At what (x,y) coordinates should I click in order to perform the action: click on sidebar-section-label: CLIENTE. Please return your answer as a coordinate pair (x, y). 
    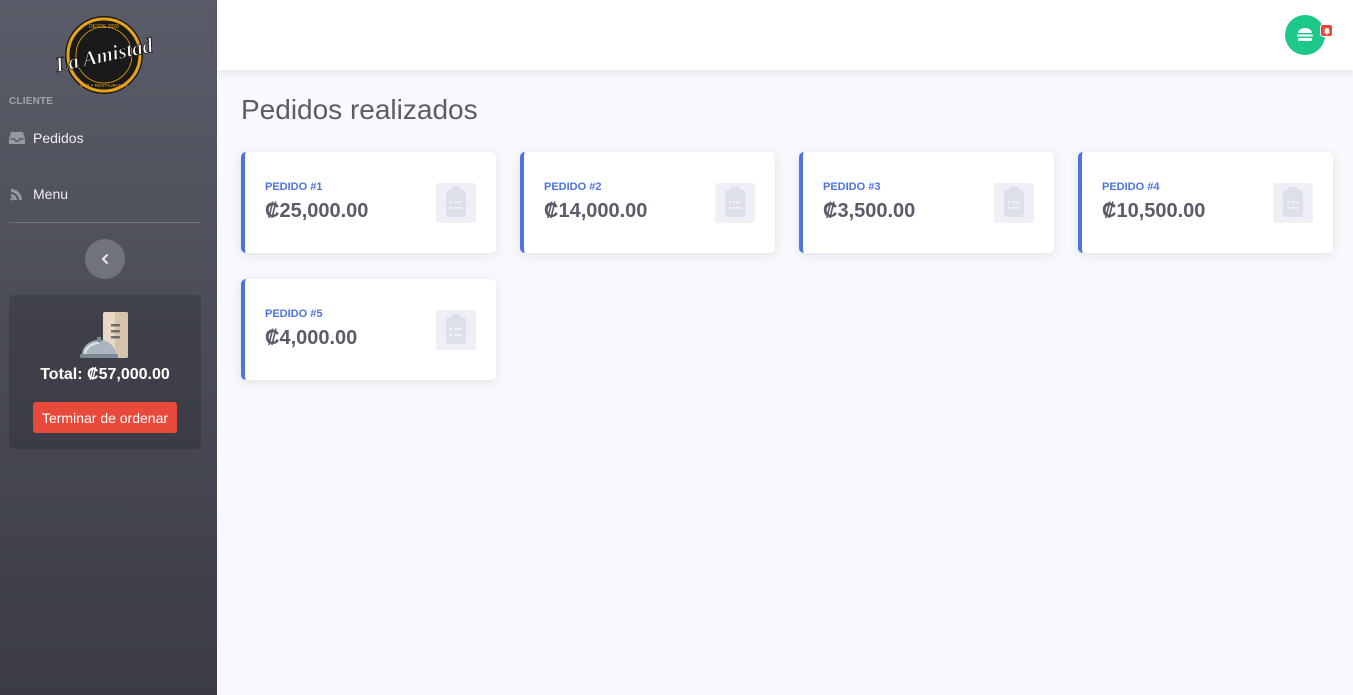
    Looking at the image, I should click on (31, 101).